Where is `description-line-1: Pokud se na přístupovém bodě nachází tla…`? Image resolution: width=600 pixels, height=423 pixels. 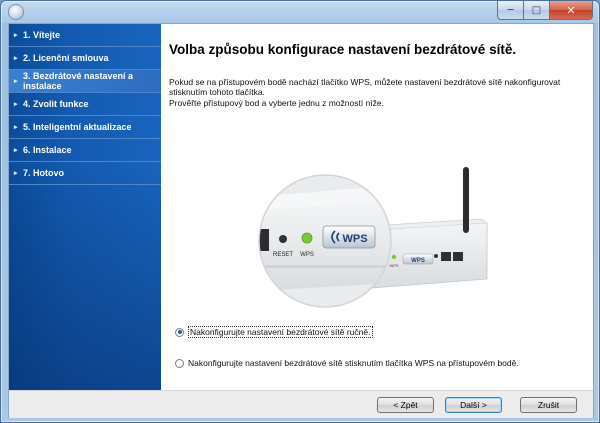
description-line-1: Pokud se na přístupovém bodě nachází tla… is located at coordinates (365, 87).